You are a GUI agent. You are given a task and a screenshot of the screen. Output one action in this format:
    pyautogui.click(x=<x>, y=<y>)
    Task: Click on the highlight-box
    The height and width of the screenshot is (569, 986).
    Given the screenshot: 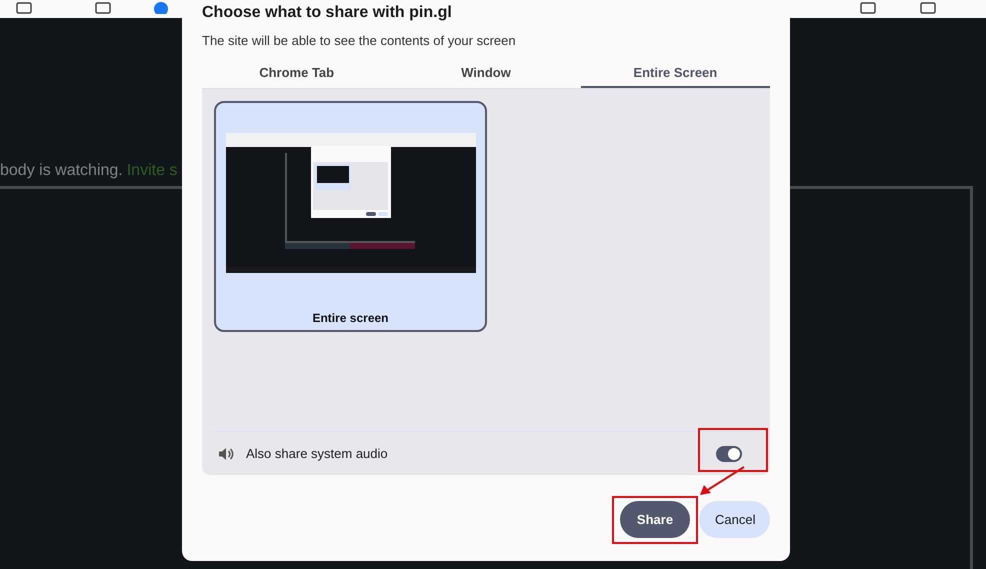 What is the action you would take?
    pyautogui.click(x=733, y=450)
    